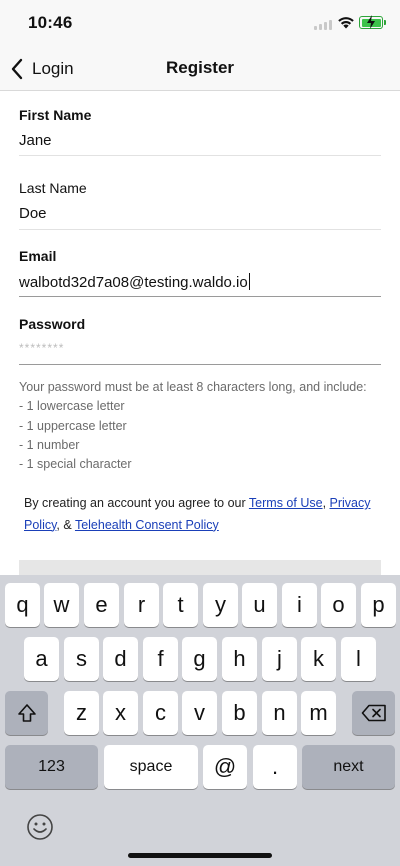  Describe the element at coordinates (61, 605) in the screenshot. I see `key-w: w` at that location.